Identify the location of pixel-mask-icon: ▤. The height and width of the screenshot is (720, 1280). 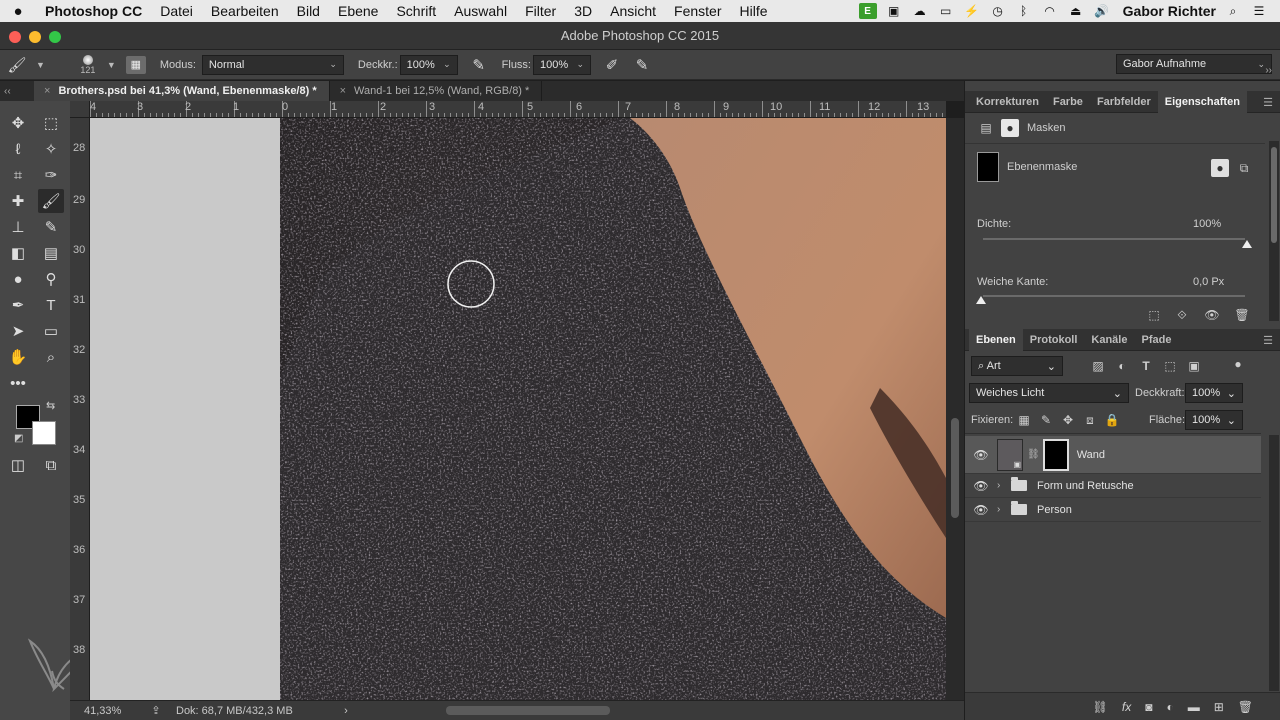
(986, 128).